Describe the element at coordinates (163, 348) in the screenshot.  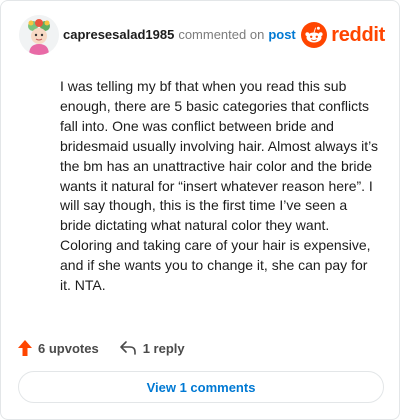
I see `reply-count: 1 reply` at that location.